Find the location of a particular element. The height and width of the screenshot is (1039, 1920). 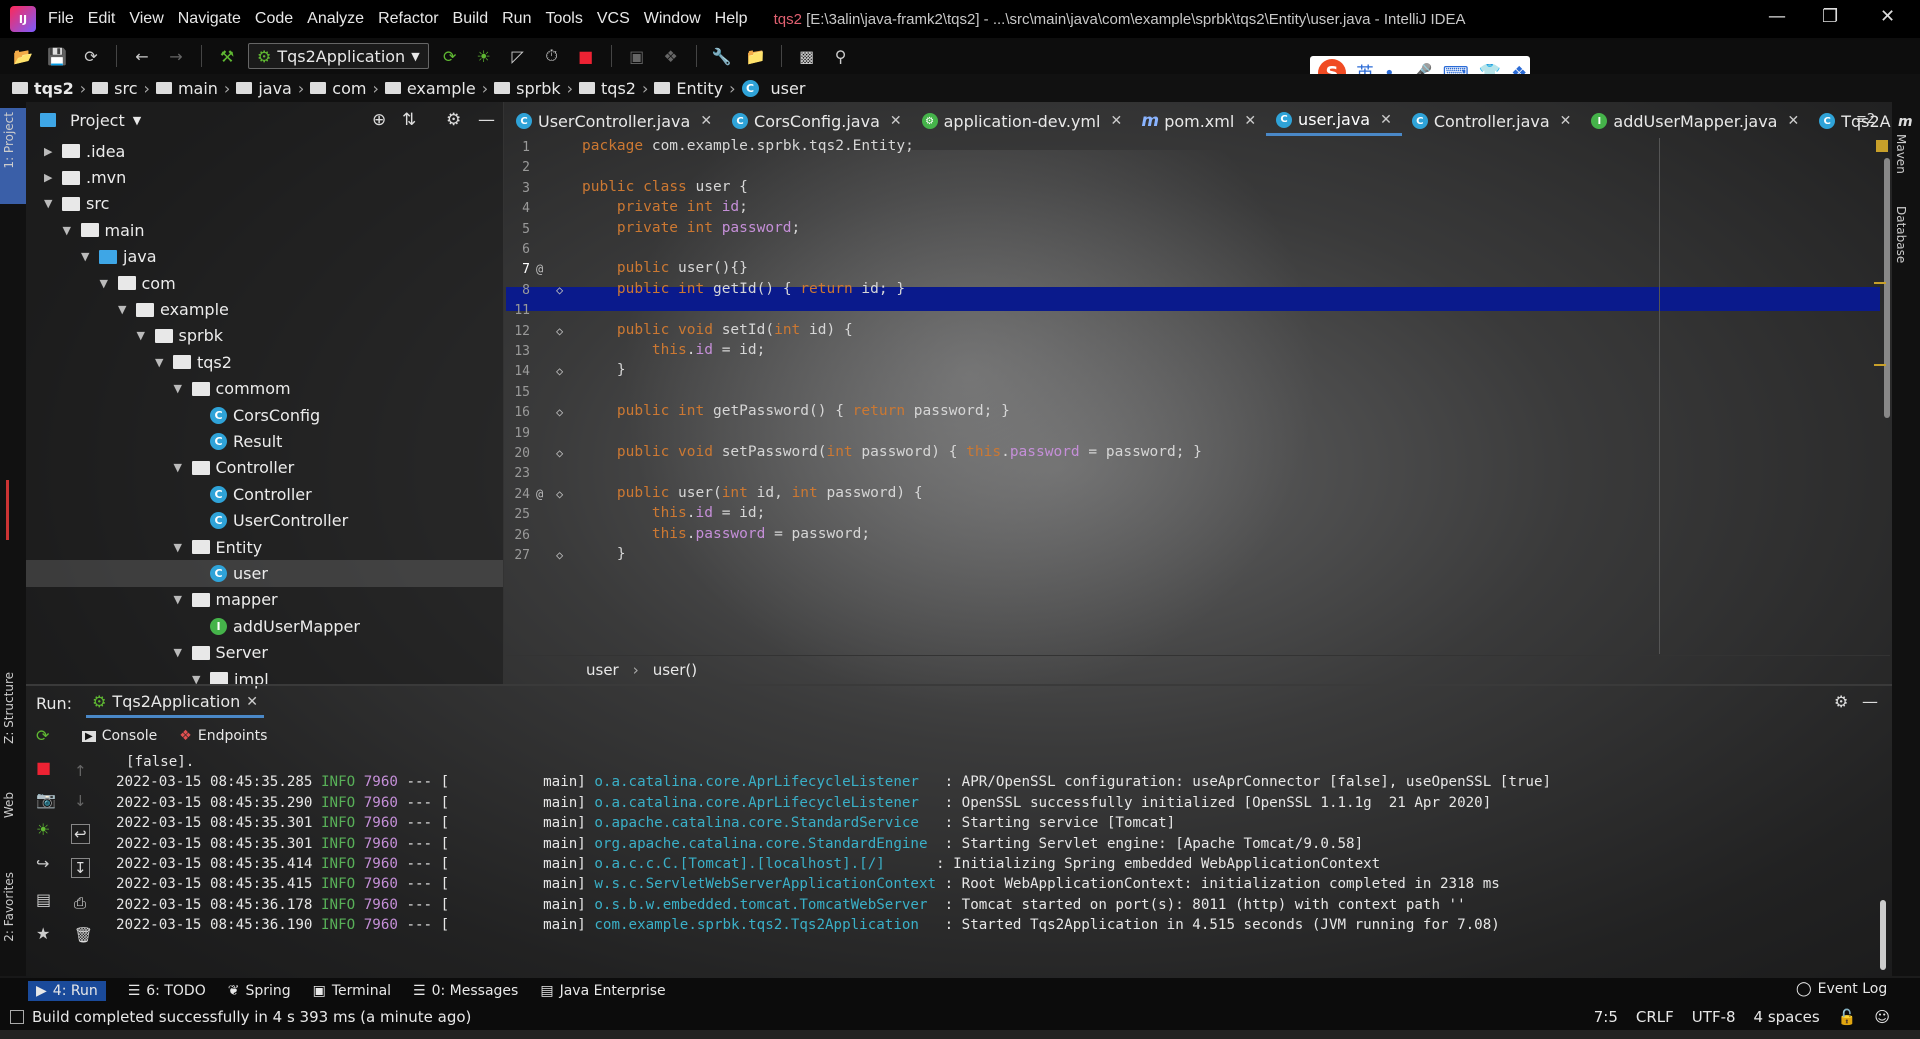

editor-tab-user-java: Cuser.java ✕ is located at coordinates (1334, 121).